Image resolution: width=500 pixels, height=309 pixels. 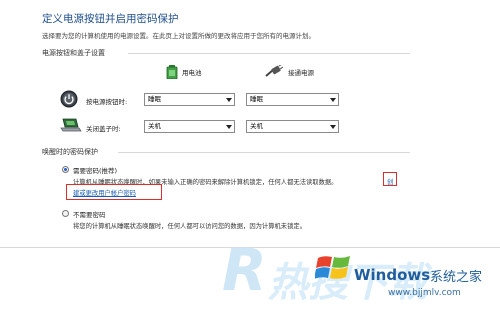 What do you see at coordinates (189, 226) in the screenshot?
I see `no-password-description: 将您的计算机从睡眠状态唤醒时，任何人都可以访问您的数据，因为计算机未锁定。` at bounding box center [189, 226].